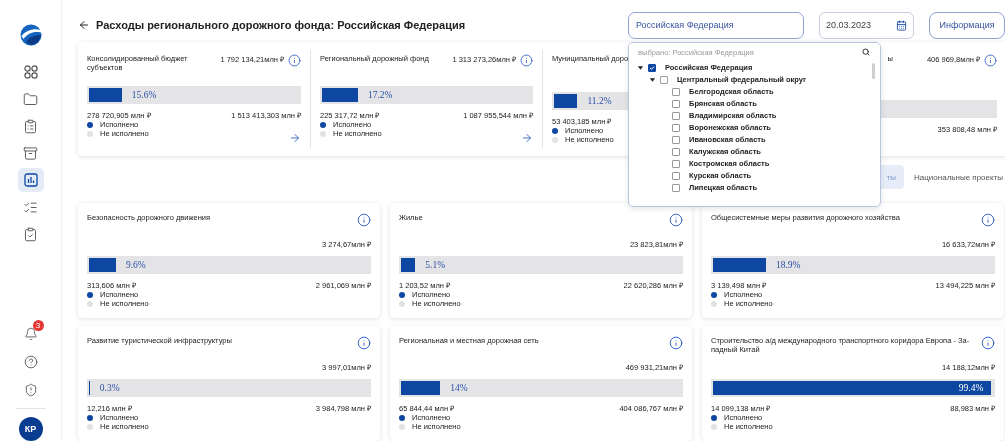 This screenshot has height=441, width=1005. Describe the element at coordinates (109, 388) in the screenshot. I see `percent-label: 0.3%` at that location.